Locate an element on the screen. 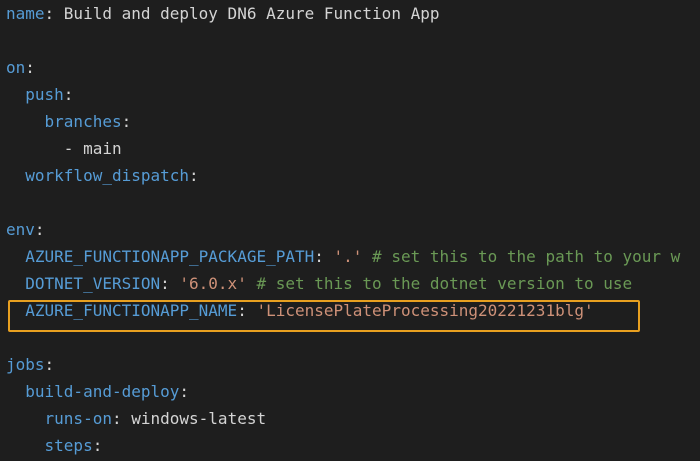 The width and height of the screenshot is (700, 461). code-line-runs-on: runs-on: windows-latest is located at coordinates (136, 419).